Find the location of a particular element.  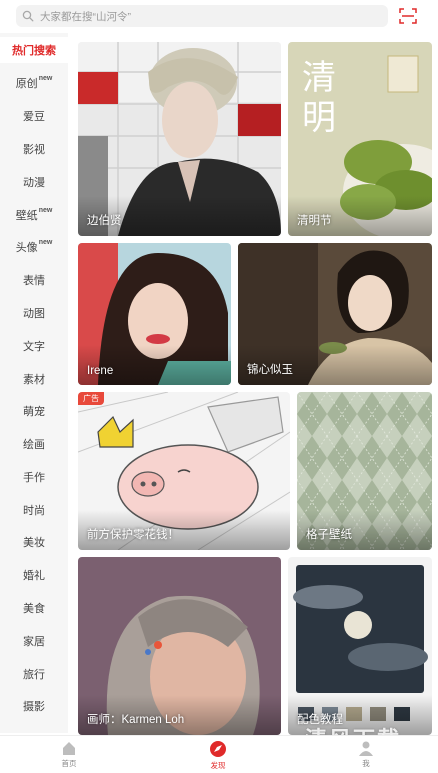

search-bar: 大家都在搜“山河令” is located at coordinates (202, 16).